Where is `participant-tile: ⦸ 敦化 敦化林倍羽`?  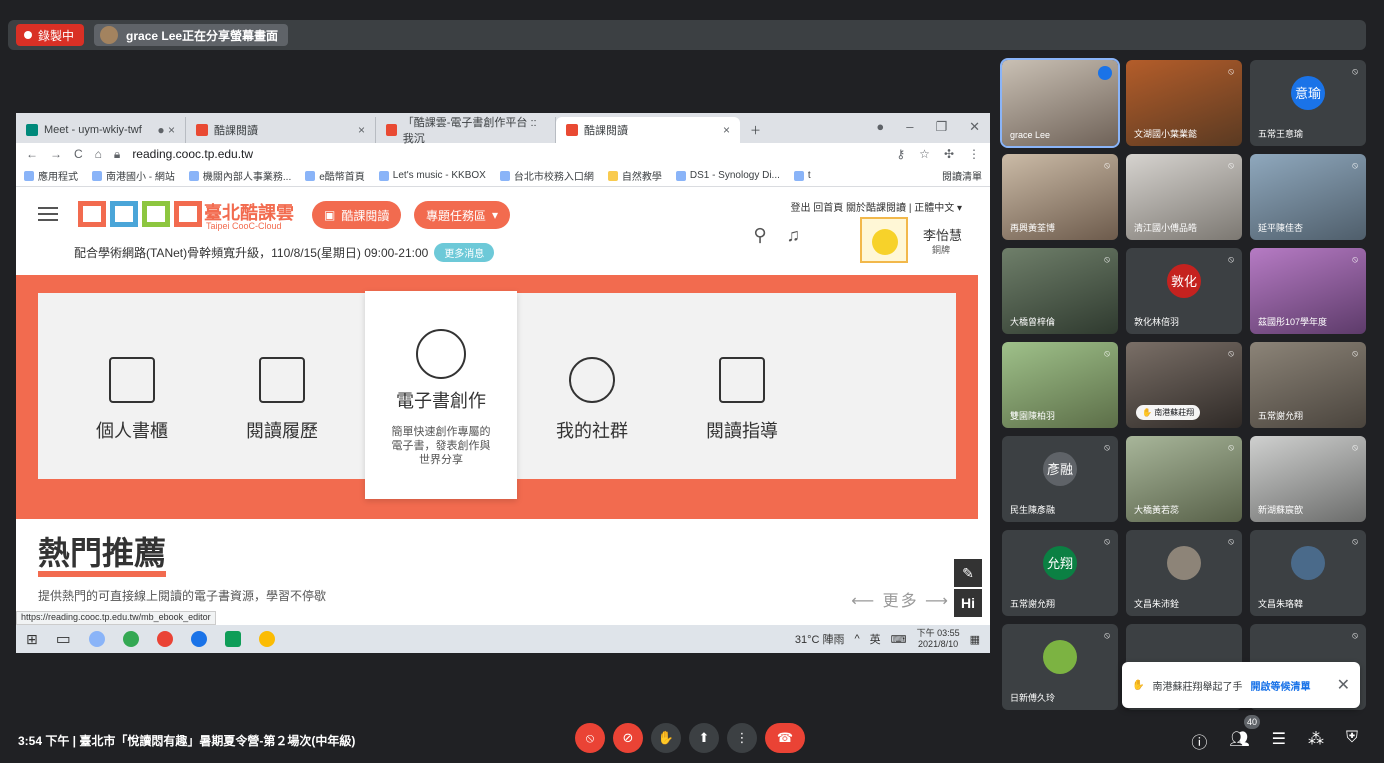
participant-tile: ⦸ 敦化 敦化林倍羽 is located at coordinates (1184, 291).